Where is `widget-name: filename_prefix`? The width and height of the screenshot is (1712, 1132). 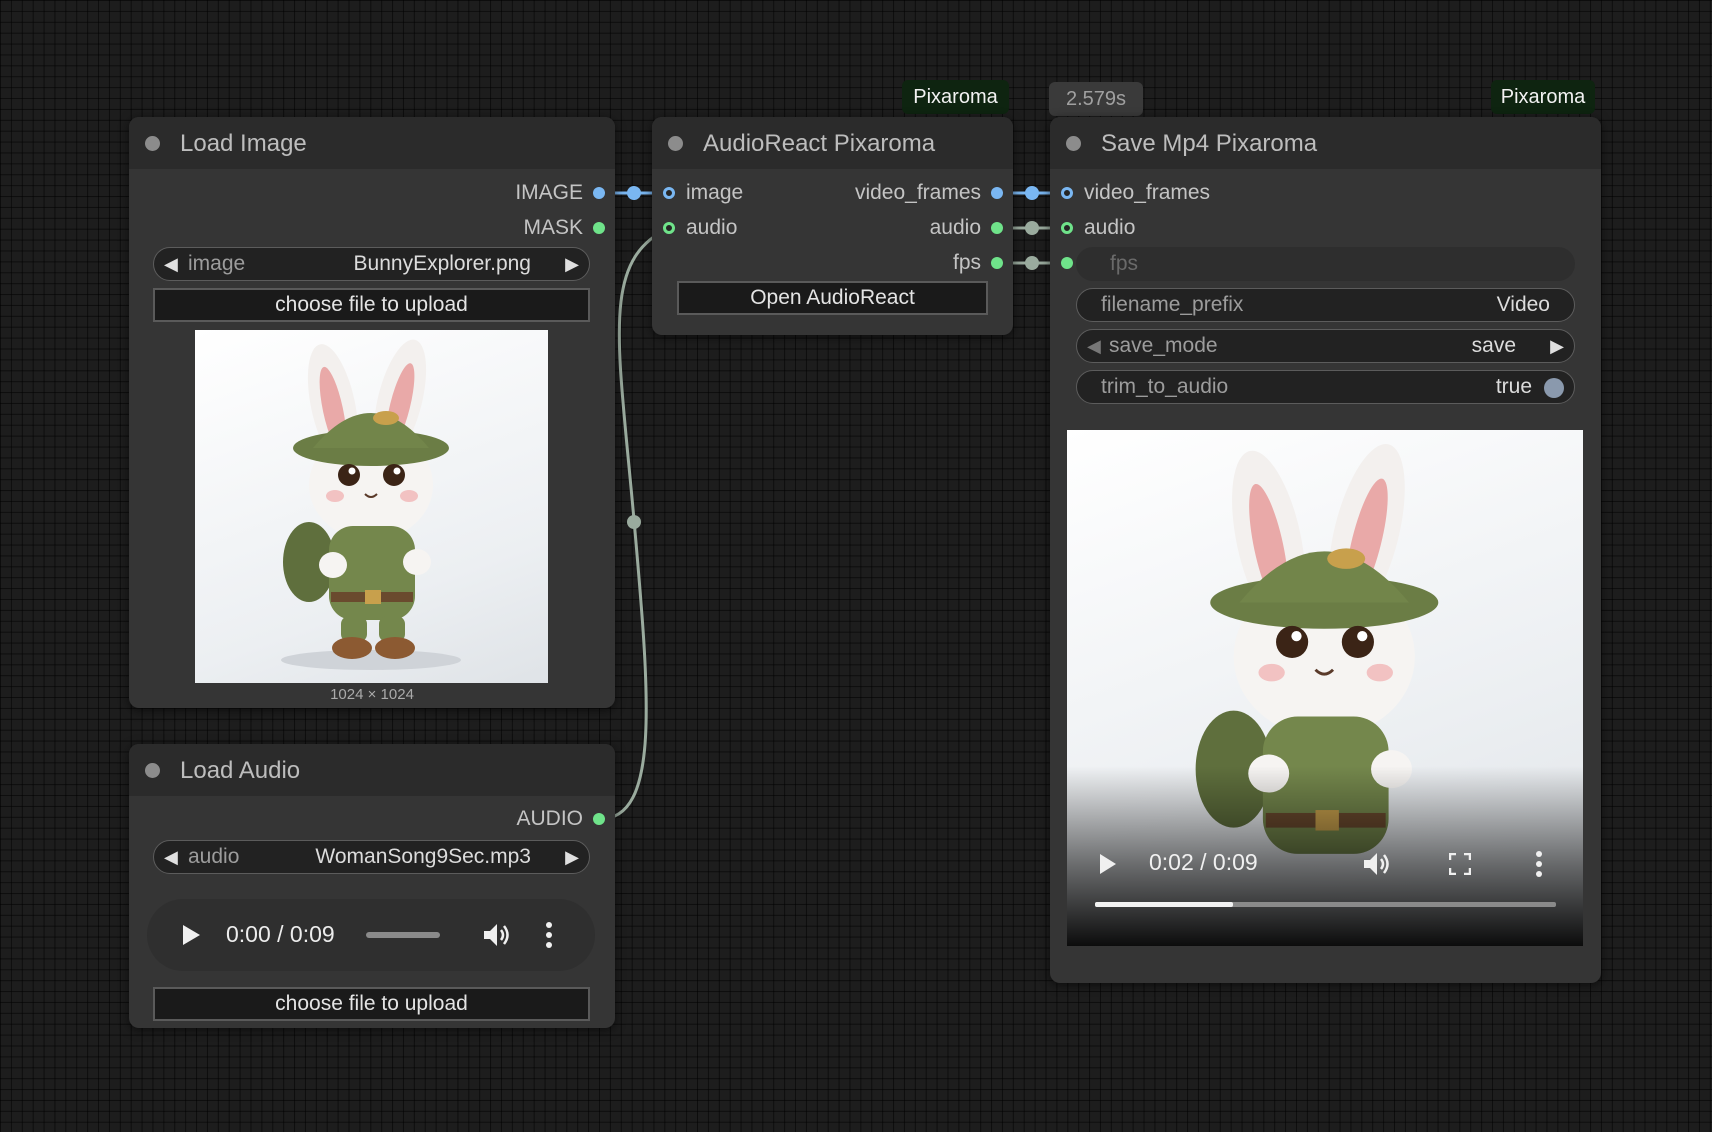 widget-name: filename_prefix is located at coordinates (1172, 304).